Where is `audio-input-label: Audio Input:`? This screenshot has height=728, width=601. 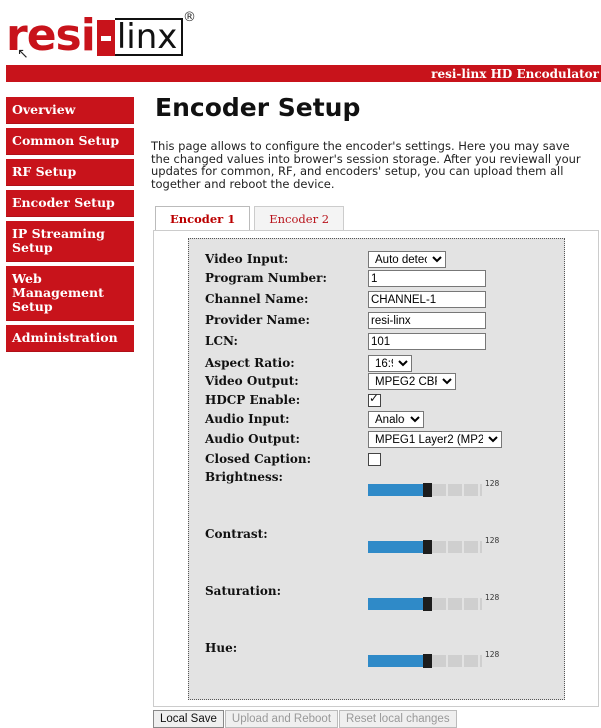 audio-input-label: Audio Input: is located at coordinates (247, 419).